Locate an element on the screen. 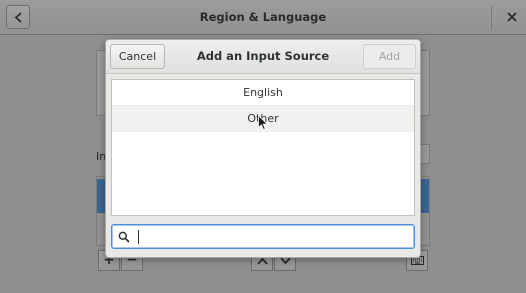 The width and height of the screenshot is (526, 293). search-icon is located at coordinates (124, 237).